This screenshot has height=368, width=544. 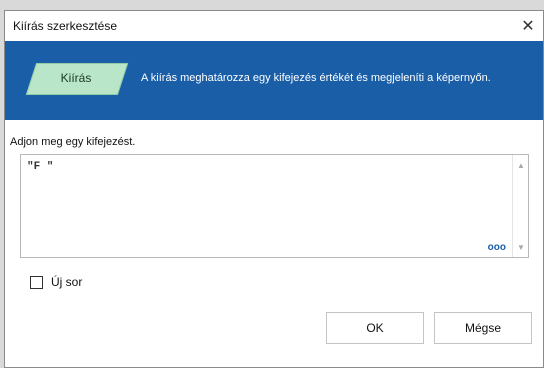 What do you see at coordinates (375, 328) in the screenshot?
I see `ok-button: OK` at bounding box center [375, 328].